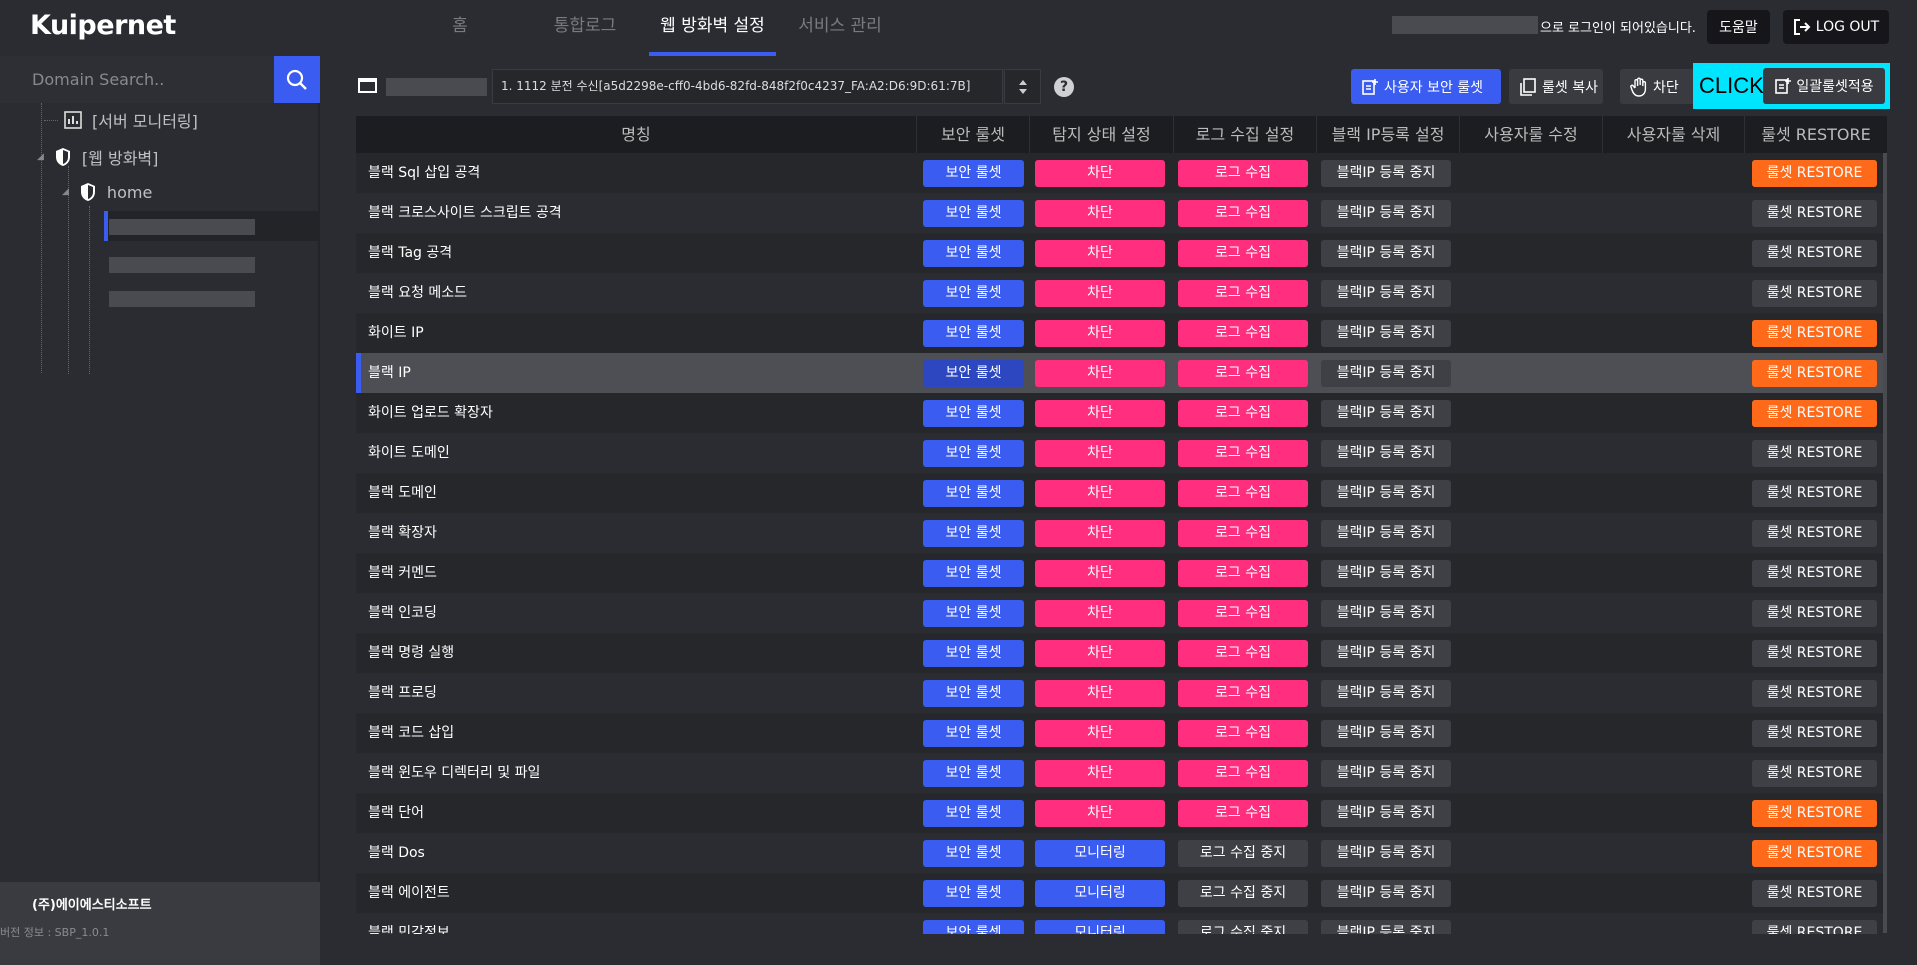 The image size is (1917, 965). Describe the element at coordinates (297, 79) in the screenshot. I see `search-button` at that location.